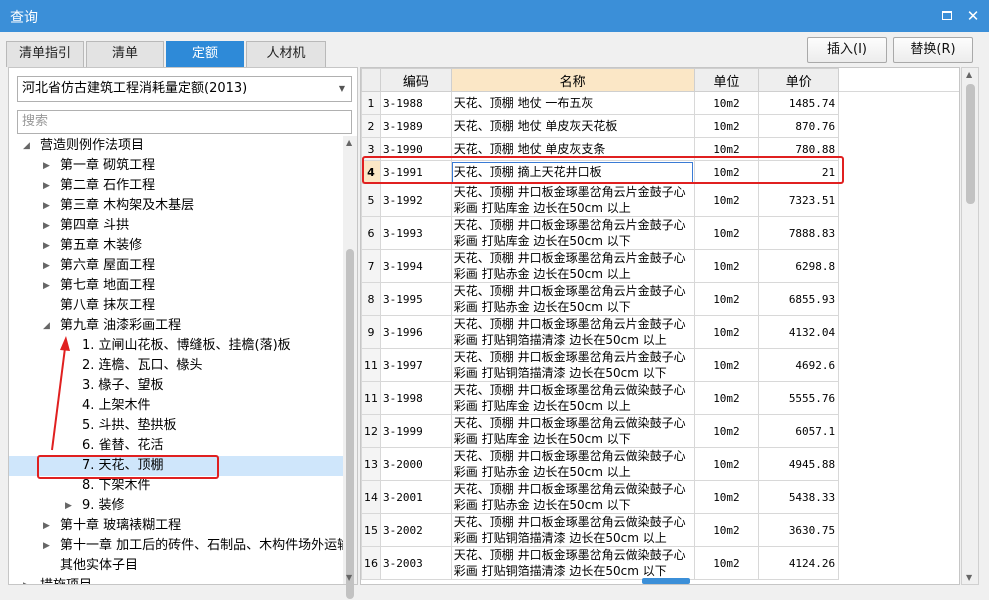 Image resolution: width=989 pixels, height=600 pixels. I want to click on row-number: 12, so click(371, 431).